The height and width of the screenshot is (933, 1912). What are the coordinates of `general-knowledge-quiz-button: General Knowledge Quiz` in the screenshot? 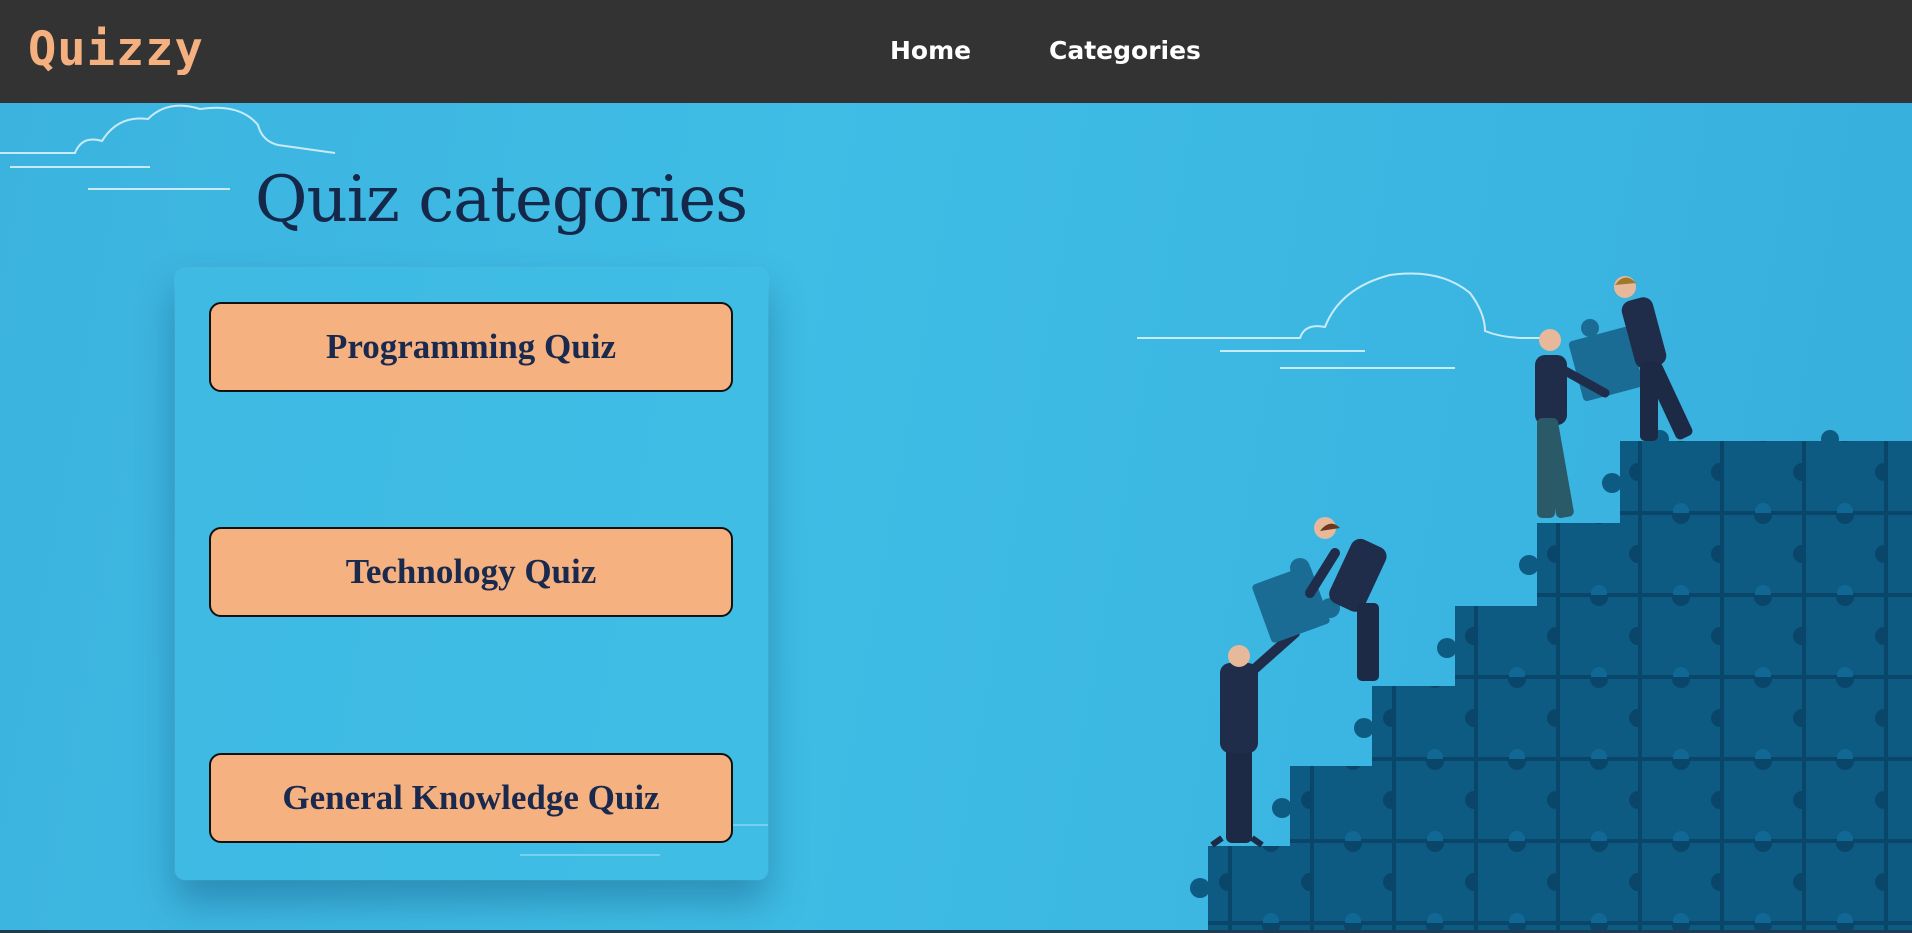 It's located at (471, 798).